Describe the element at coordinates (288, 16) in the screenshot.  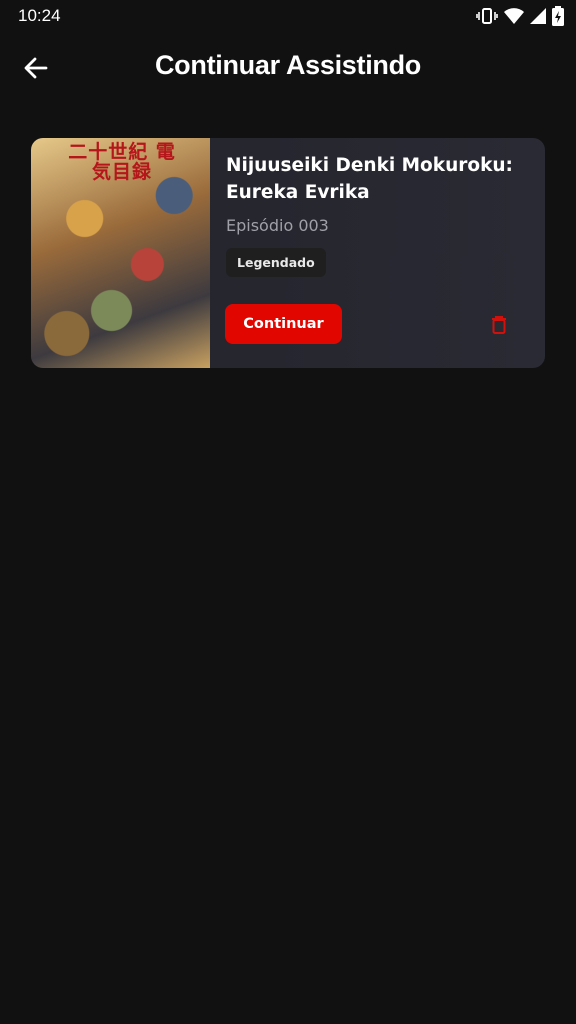
I see `status-bar: 10:24` at that location.